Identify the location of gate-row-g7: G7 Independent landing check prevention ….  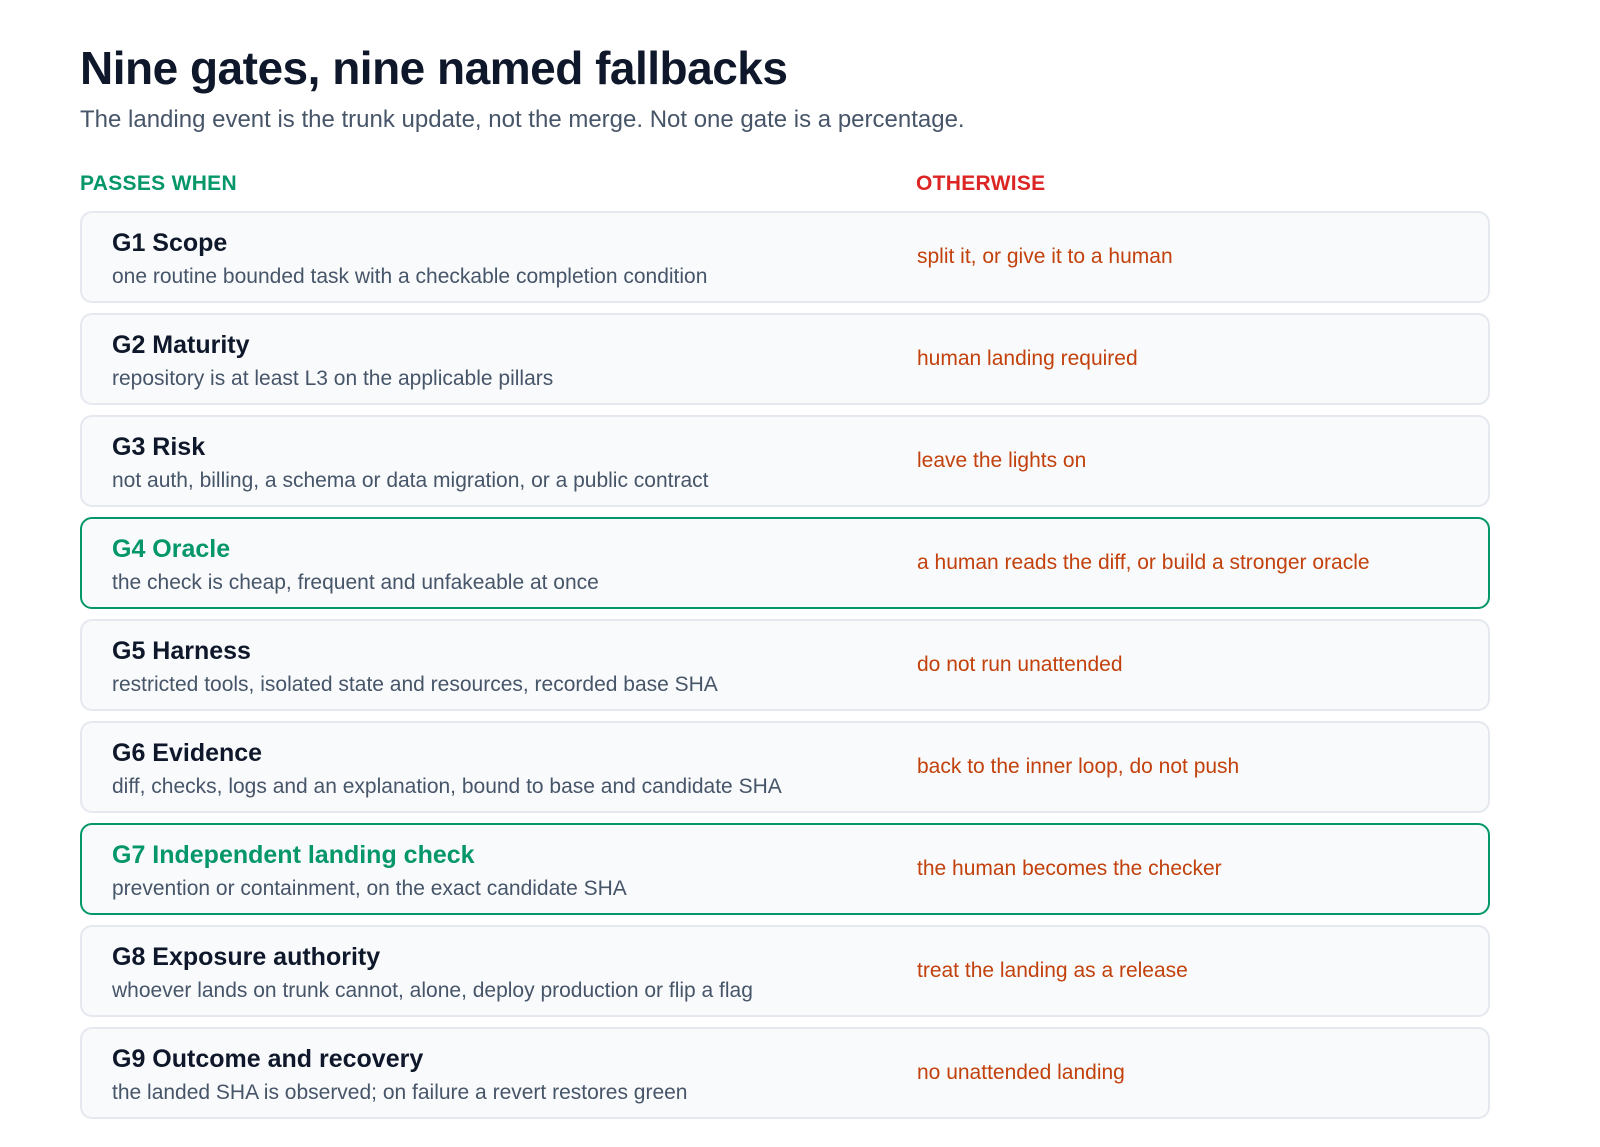
(785, 869).